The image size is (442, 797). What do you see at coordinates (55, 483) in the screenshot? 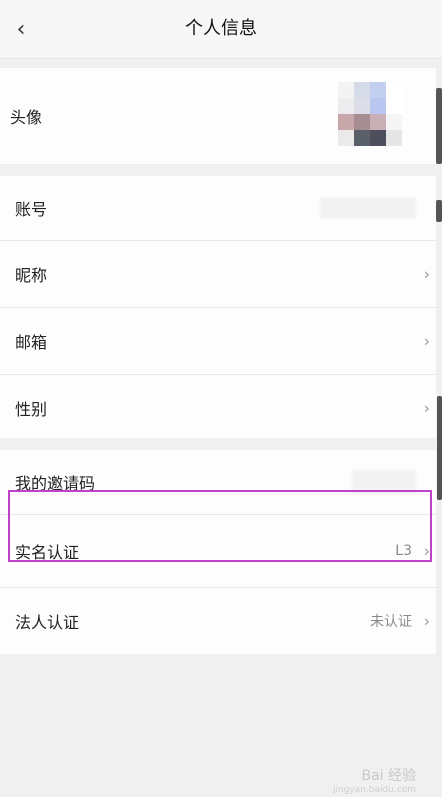
I see `invite-code-label: 我的邀请码` at bounding box center [55, 483].